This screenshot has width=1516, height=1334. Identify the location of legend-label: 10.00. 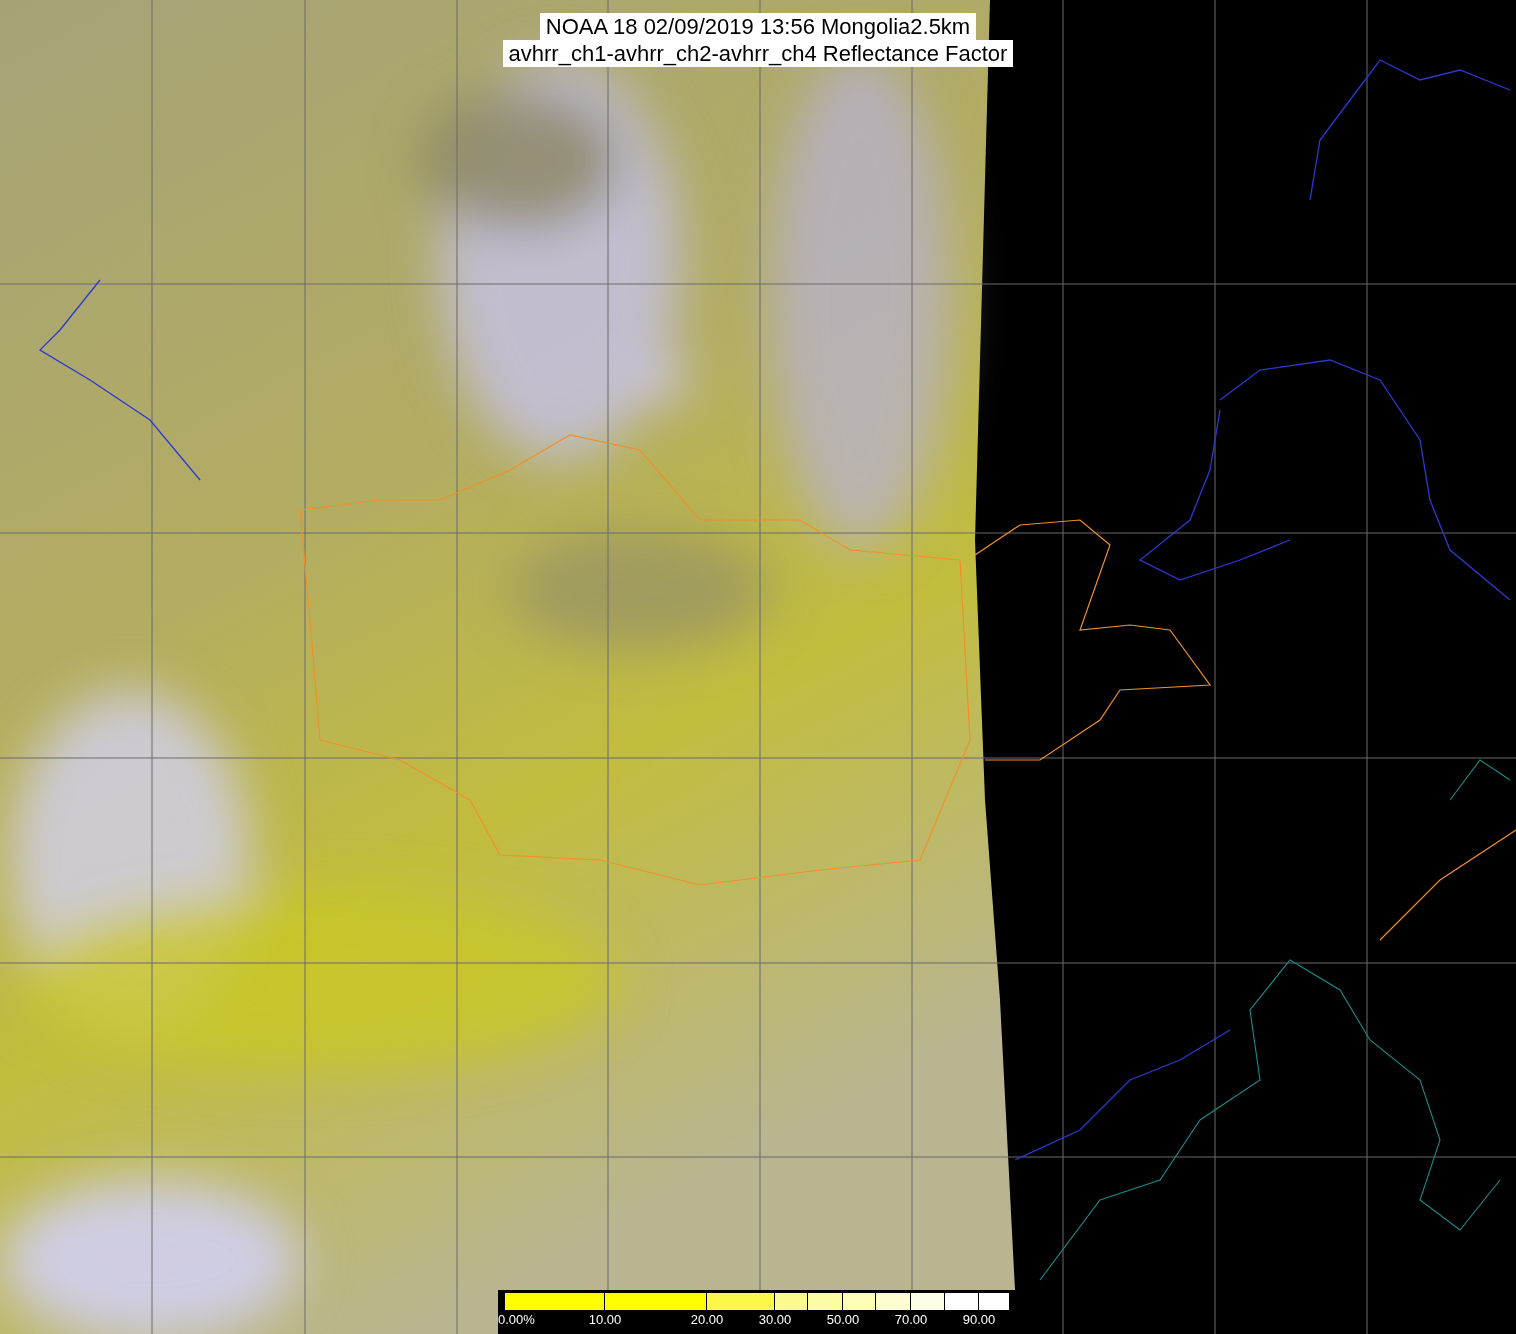
(605, 1319).